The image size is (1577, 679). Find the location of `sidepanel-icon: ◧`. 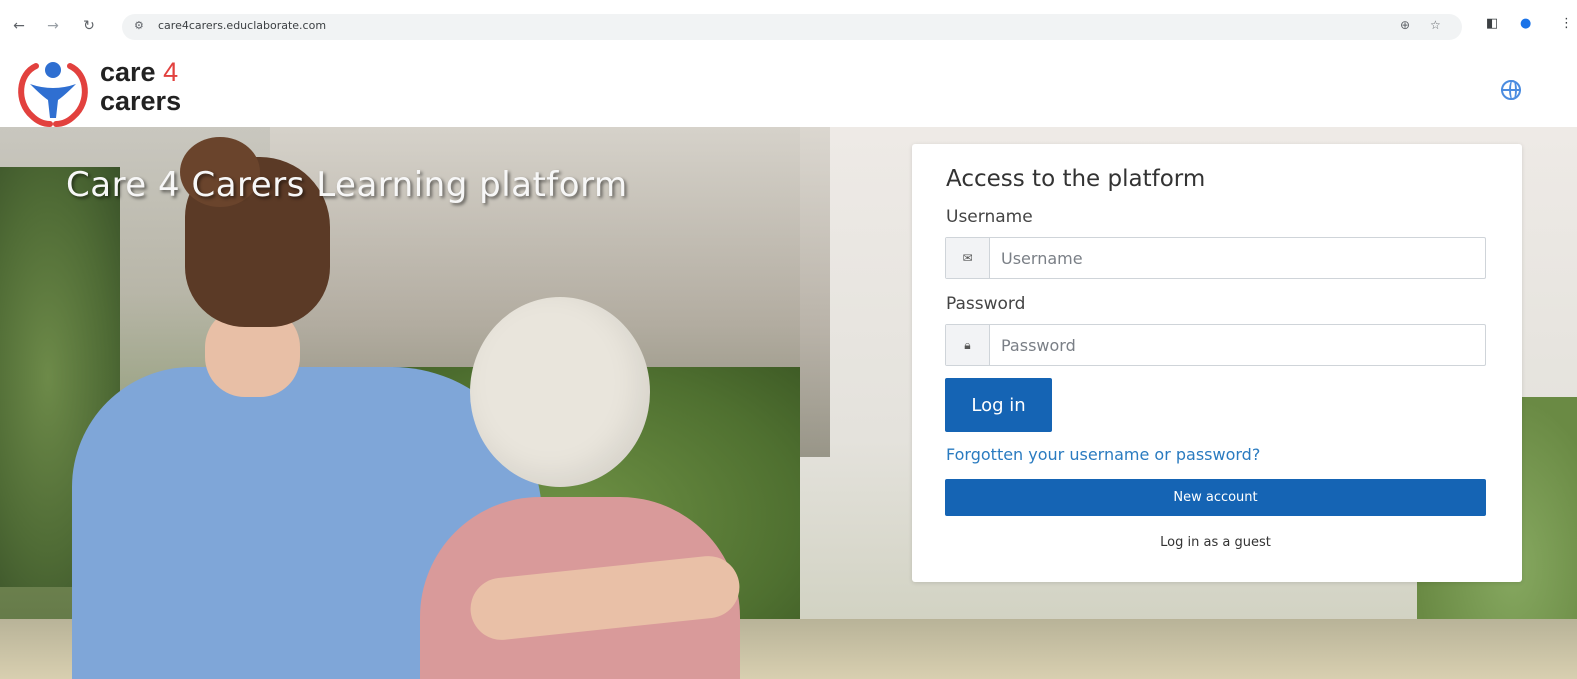

sidepanel-icon: ◧ is located at coordinates (1492, 23).